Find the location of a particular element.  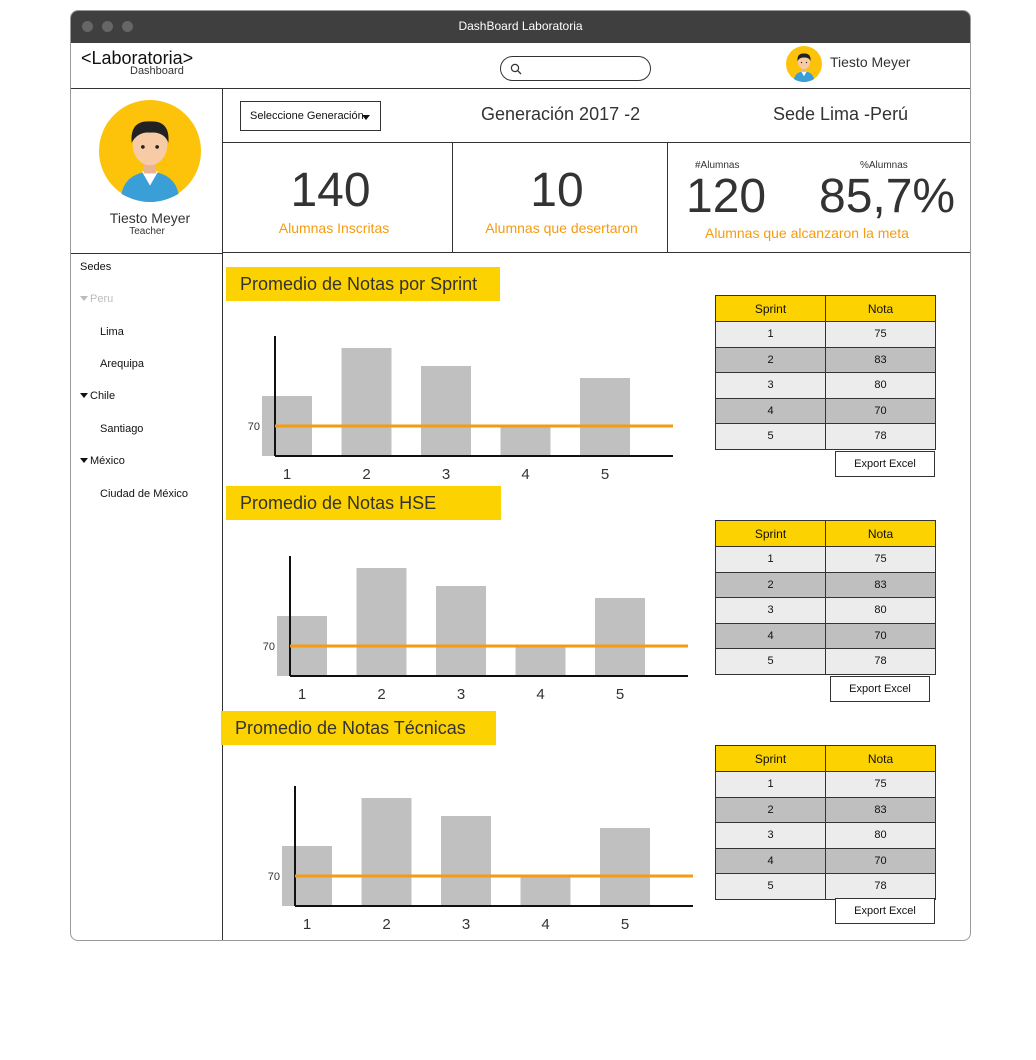

generation-select: Seleccione Generación is located at coordinates (310, 116).